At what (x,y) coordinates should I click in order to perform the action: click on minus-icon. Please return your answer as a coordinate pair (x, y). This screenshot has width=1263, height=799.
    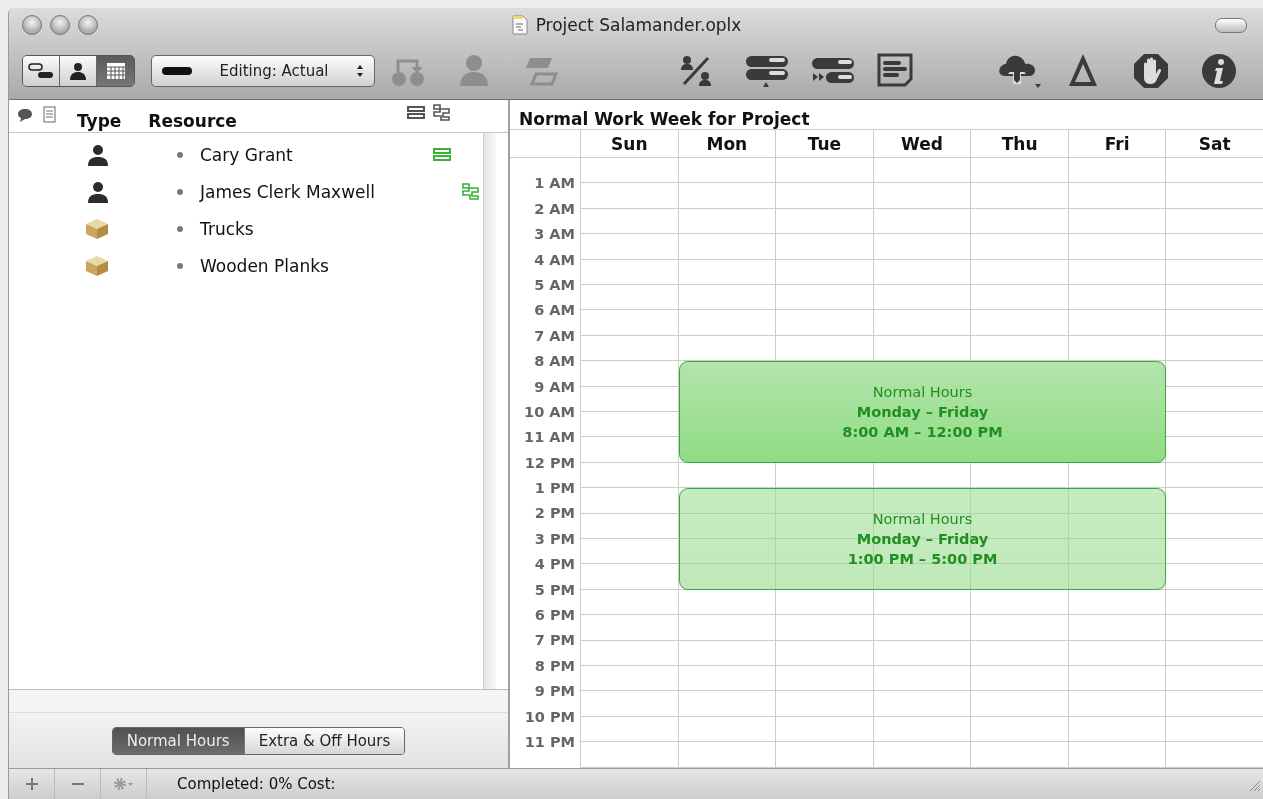
    Looking at the image, I should click on (77, 784).